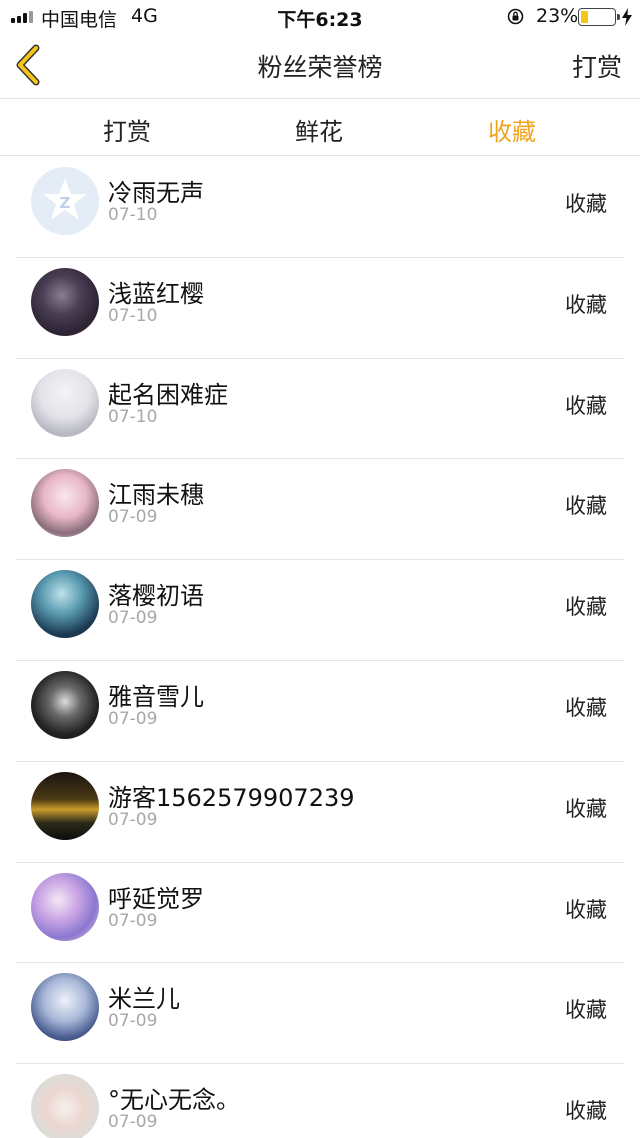 The height and width of the screenshot is (1138, 640). What do you see at coordinates (599, 17) in the screenshot?
I see `battery-icon` at bounding box center [599, 17].